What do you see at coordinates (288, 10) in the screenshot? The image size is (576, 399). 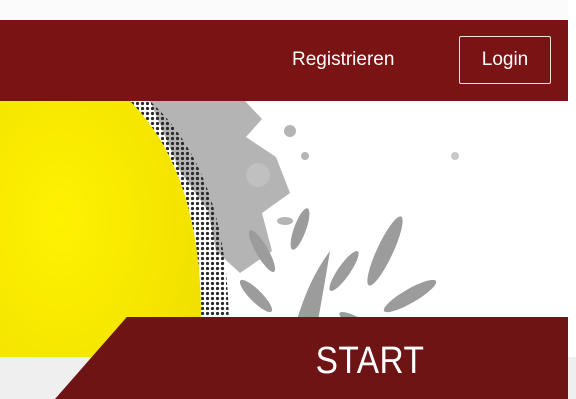 I see `top-strip` at bounding box center [288, 10].